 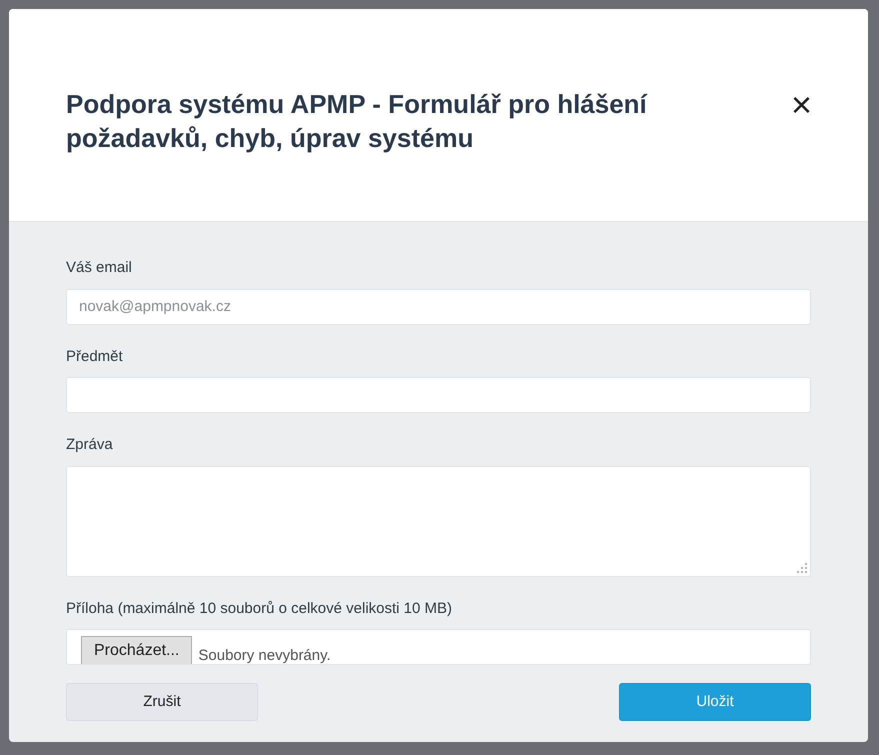 What do you see at coordinates (99, 268) in the screenshot?
I see `field-label: Váš email` at bounding box center [99, 268].